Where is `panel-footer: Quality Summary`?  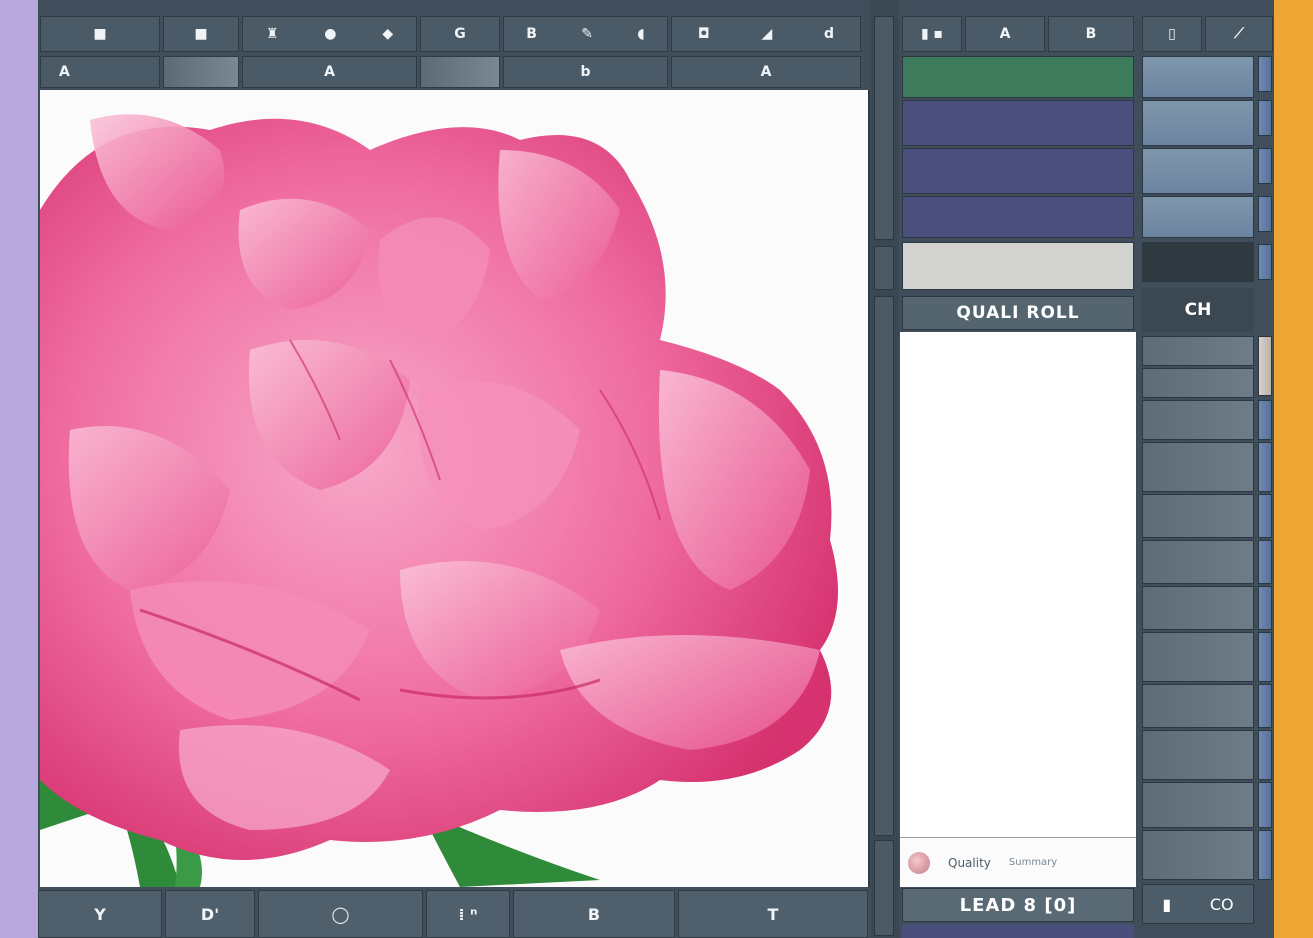 panel-footer: Quality Summary is located at coordinates (1018, 862).